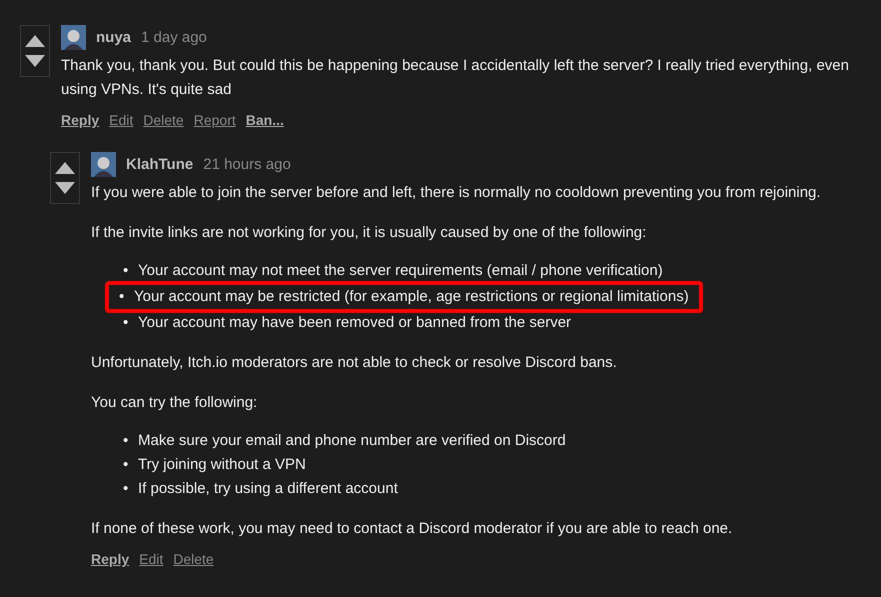 This screenshot has height=597, width=881. Describe the element at coordinates (354, 363) in the screenshot. I see `comment-text: Unfortunately, Itch.io moderators are not able to check or resolve Discord bans.` at that location.